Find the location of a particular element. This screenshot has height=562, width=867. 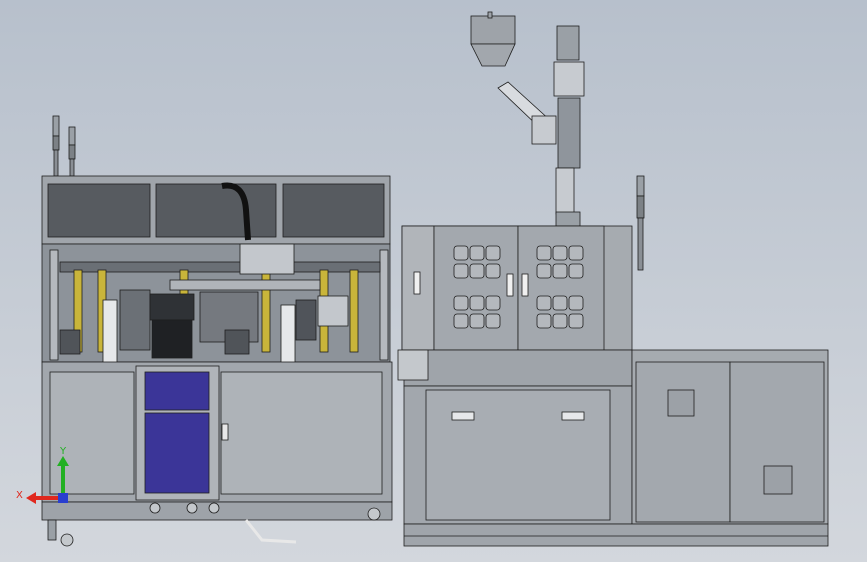

pipe-stub is located at coordinates (413, 365).